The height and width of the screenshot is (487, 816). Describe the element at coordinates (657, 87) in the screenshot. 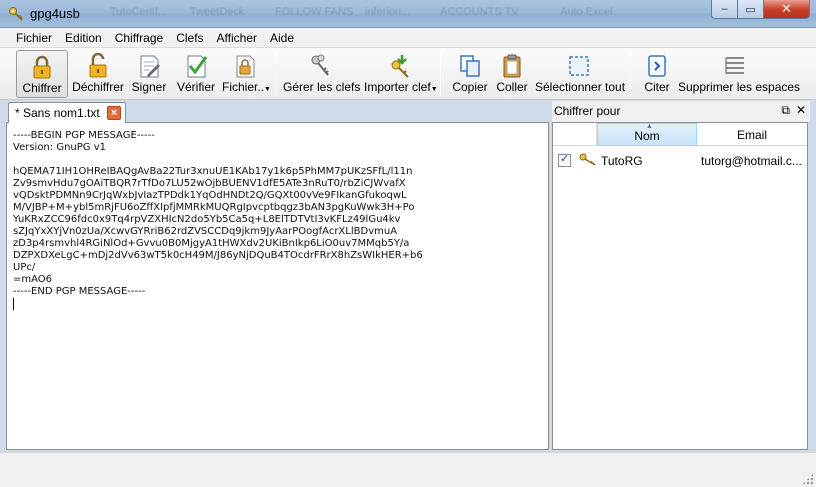

I see `quote-label: Citer` at that location.